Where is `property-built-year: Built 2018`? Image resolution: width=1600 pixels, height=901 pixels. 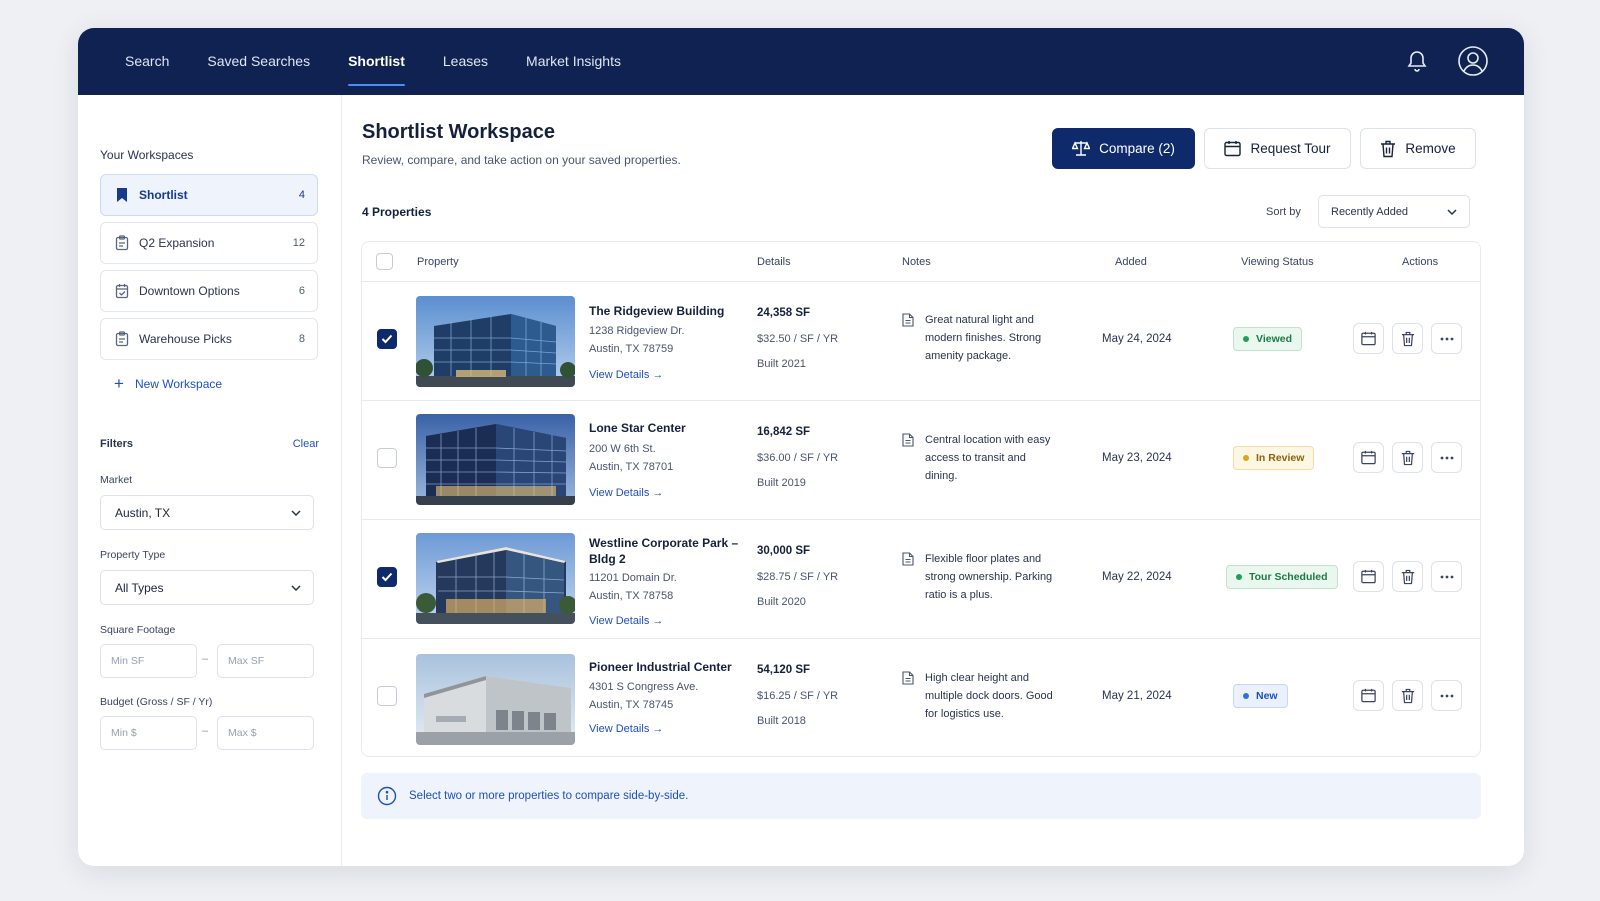
property-built-year: Built 2018 is located at coordinates (781, 721).